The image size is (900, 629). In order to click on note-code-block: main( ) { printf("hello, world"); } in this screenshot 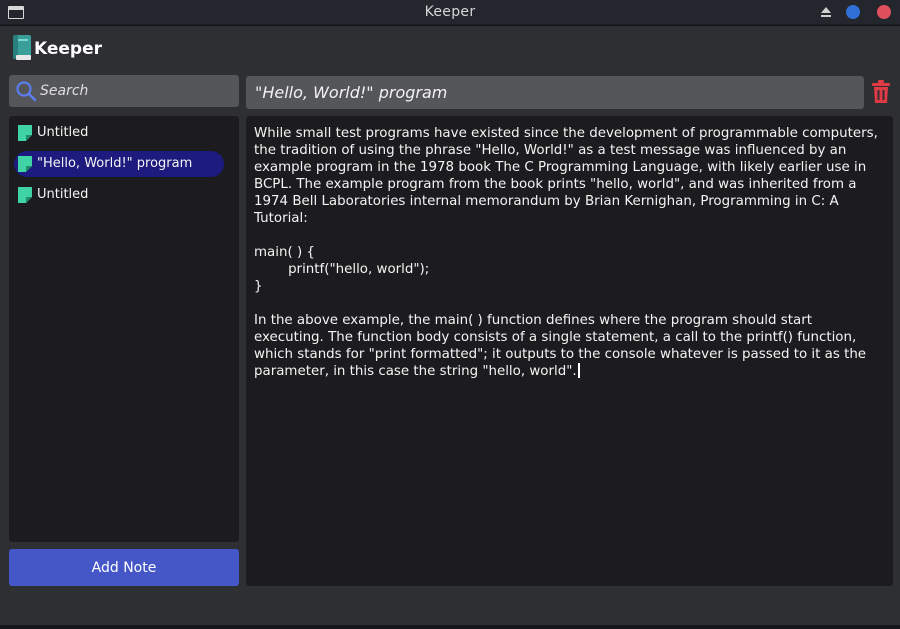, I will do `click(342, 269)`.